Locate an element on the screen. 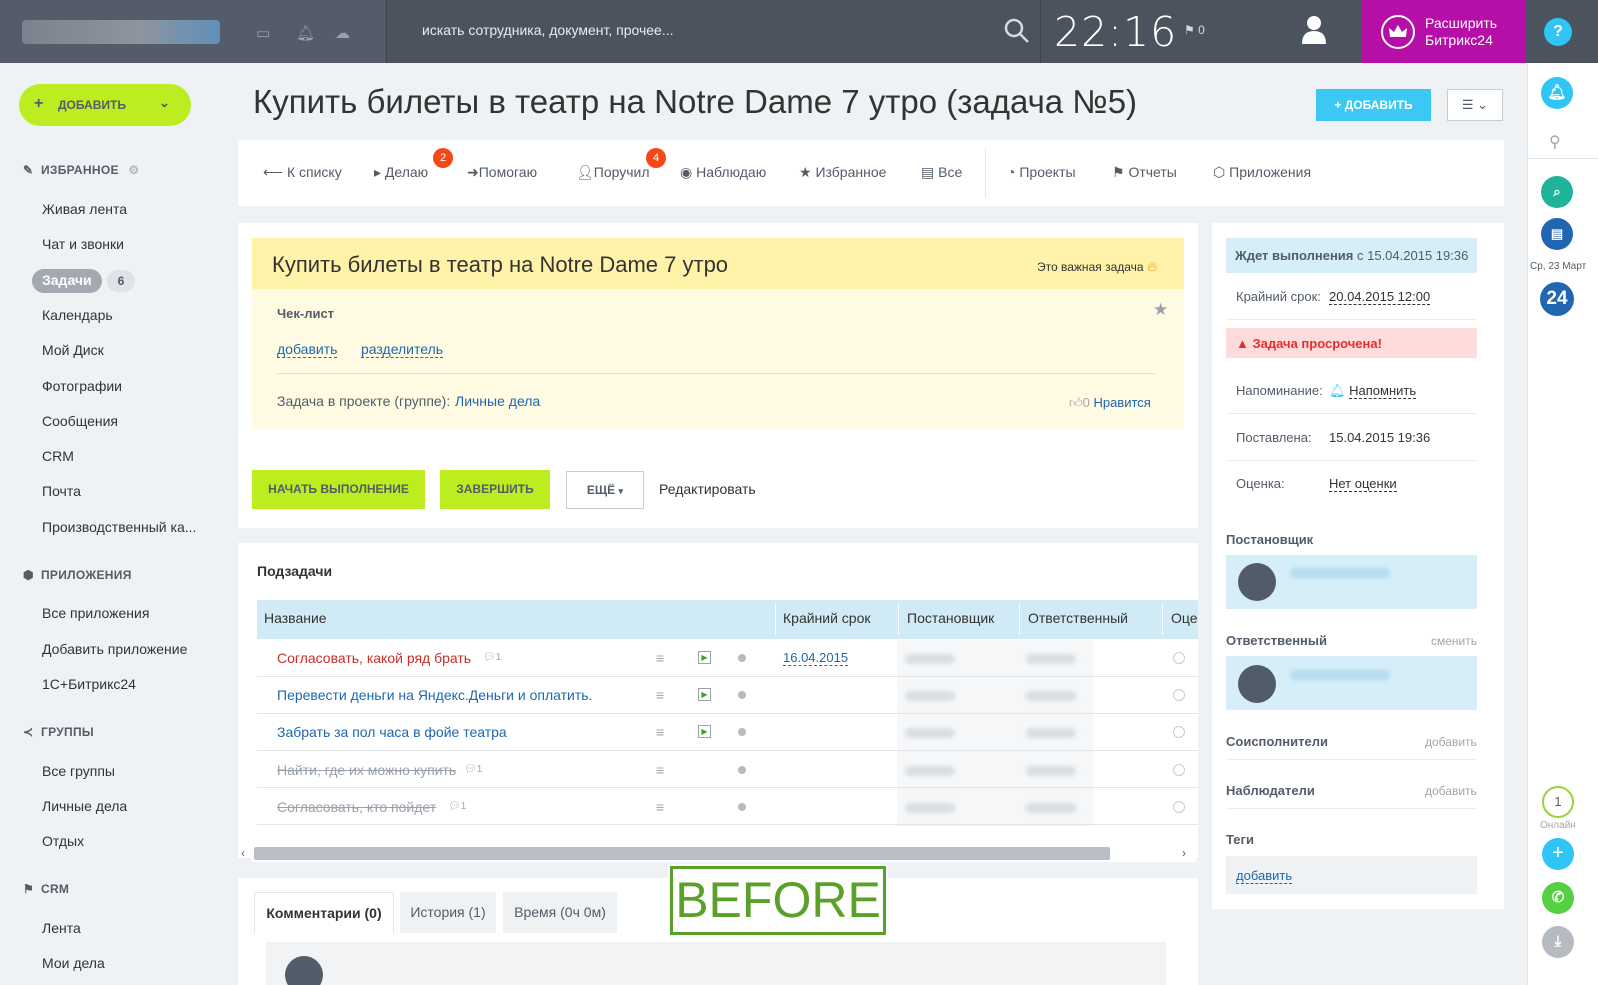  sidebar-item-photos: Фотографии is located at coordinates (82, 386).